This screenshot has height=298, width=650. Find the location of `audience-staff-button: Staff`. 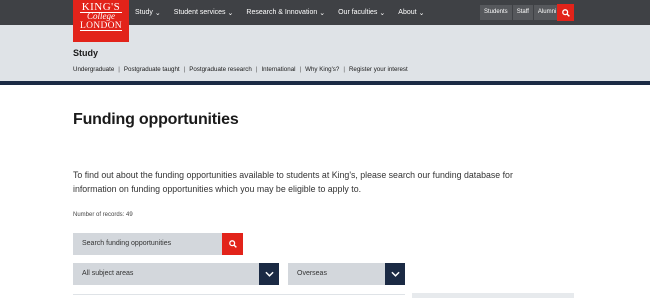

audience-staff-button: Staff is located at coordinates (522, 12).